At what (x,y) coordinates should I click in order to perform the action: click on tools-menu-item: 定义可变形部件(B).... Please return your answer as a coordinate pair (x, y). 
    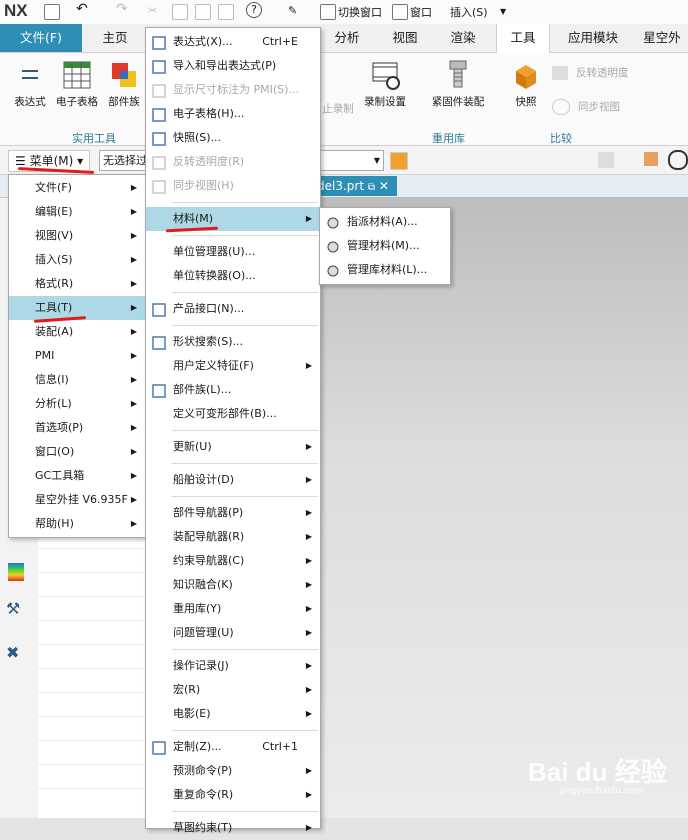
    Looking at the image, I should click on (233, 414).